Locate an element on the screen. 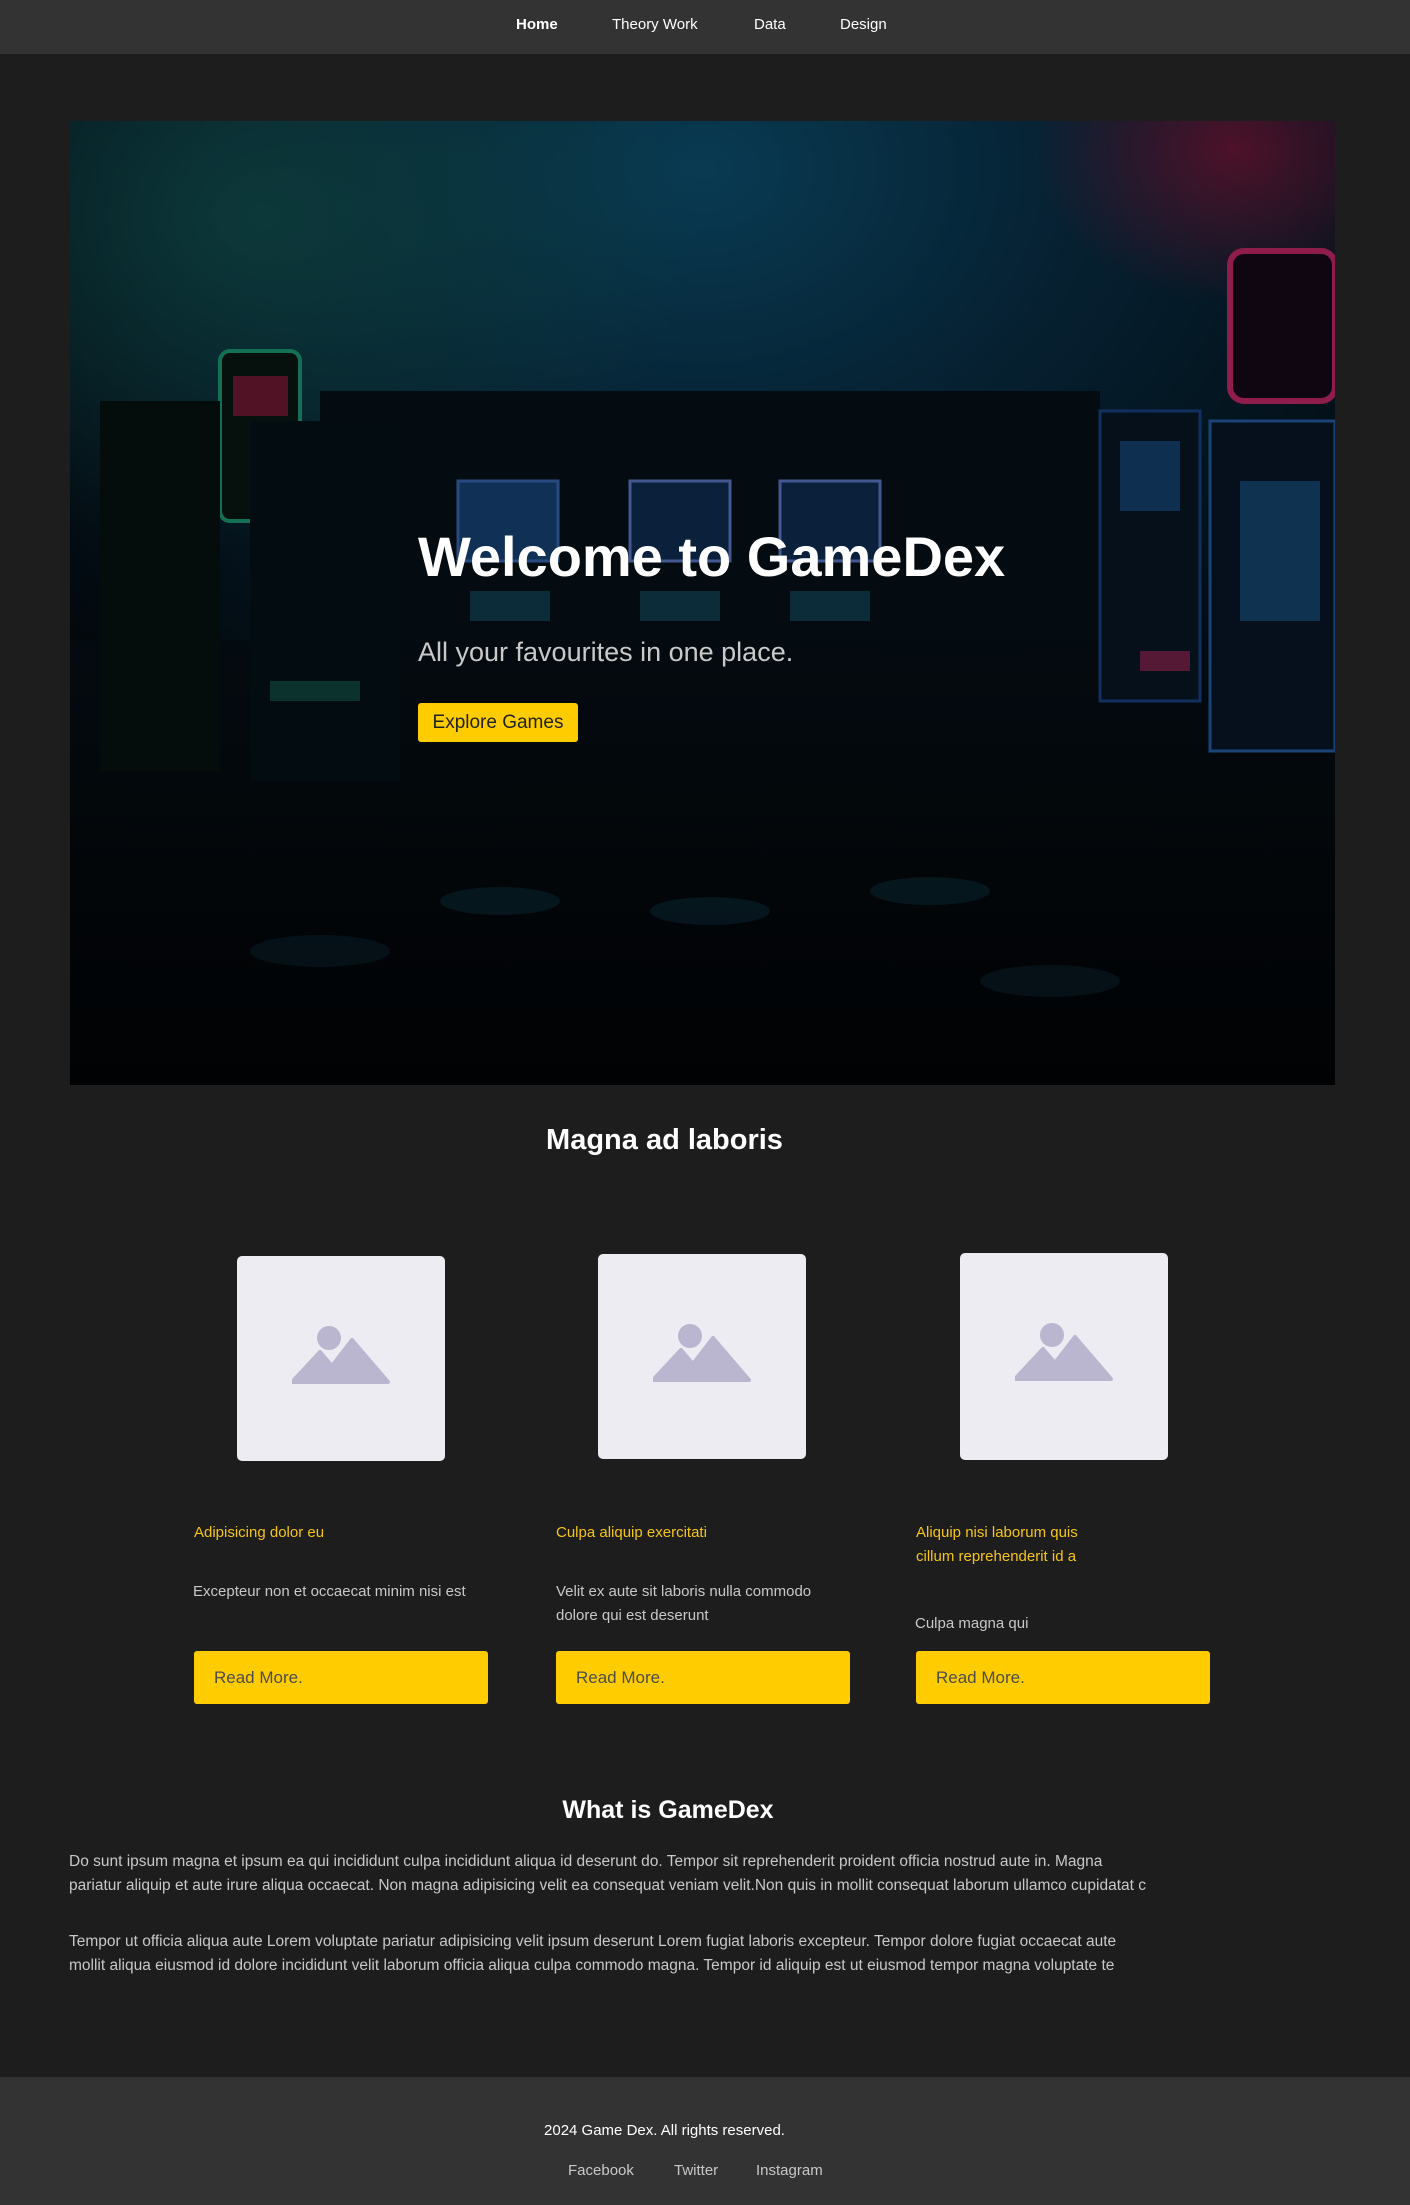 The width and height of the screenshot is (1410, 2205). nav-link-home: Home is located at coordinates (537, 25).